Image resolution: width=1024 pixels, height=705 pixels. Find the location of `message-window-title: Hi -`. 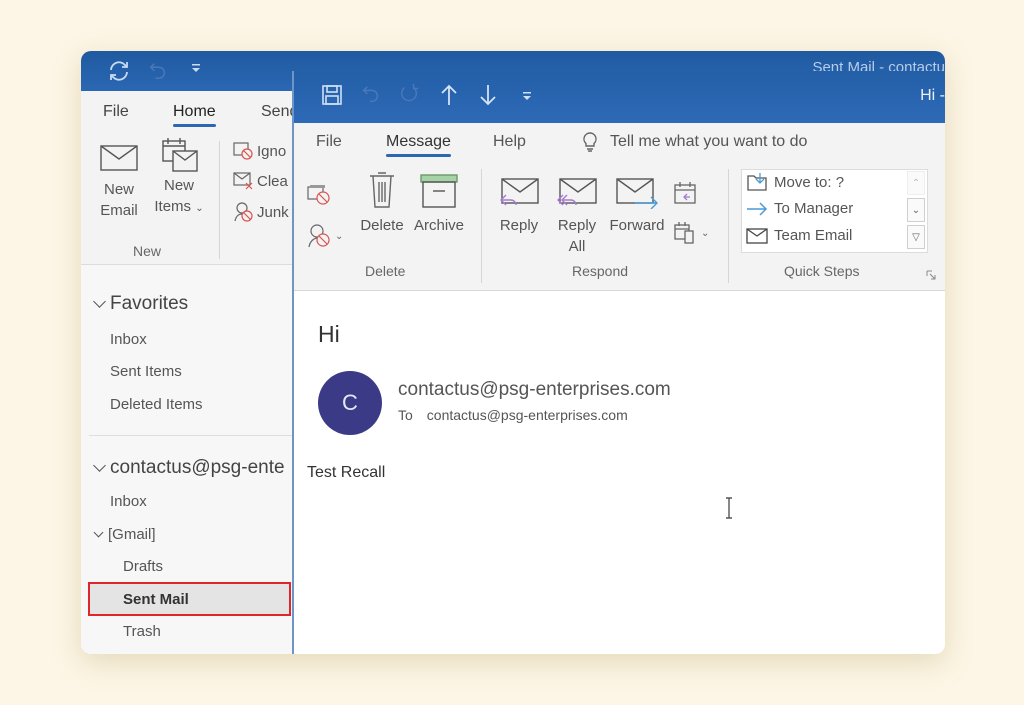

message-window-title: Hi - is located at coordinates (932, 95).